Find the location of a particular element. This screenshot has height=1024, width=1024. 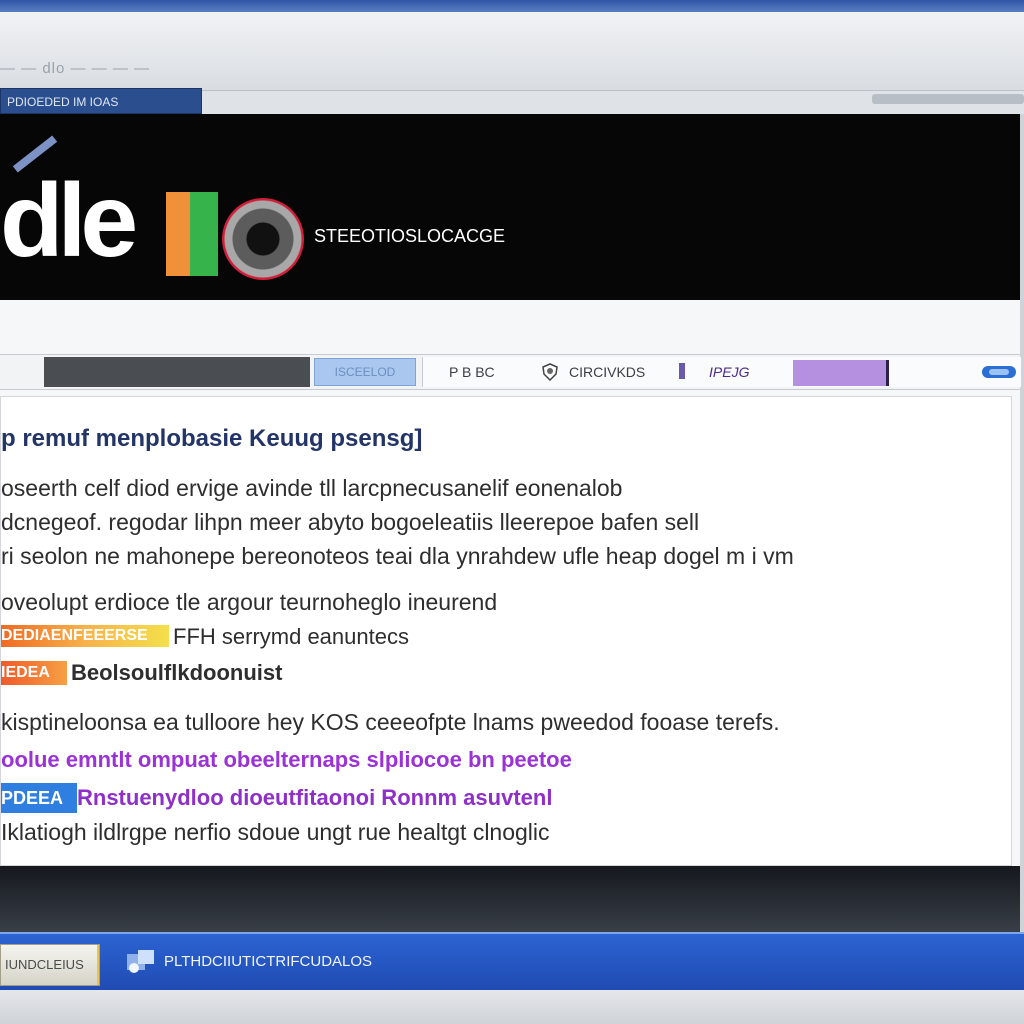

window-bottom-shade is located at coordinates (510, 900).